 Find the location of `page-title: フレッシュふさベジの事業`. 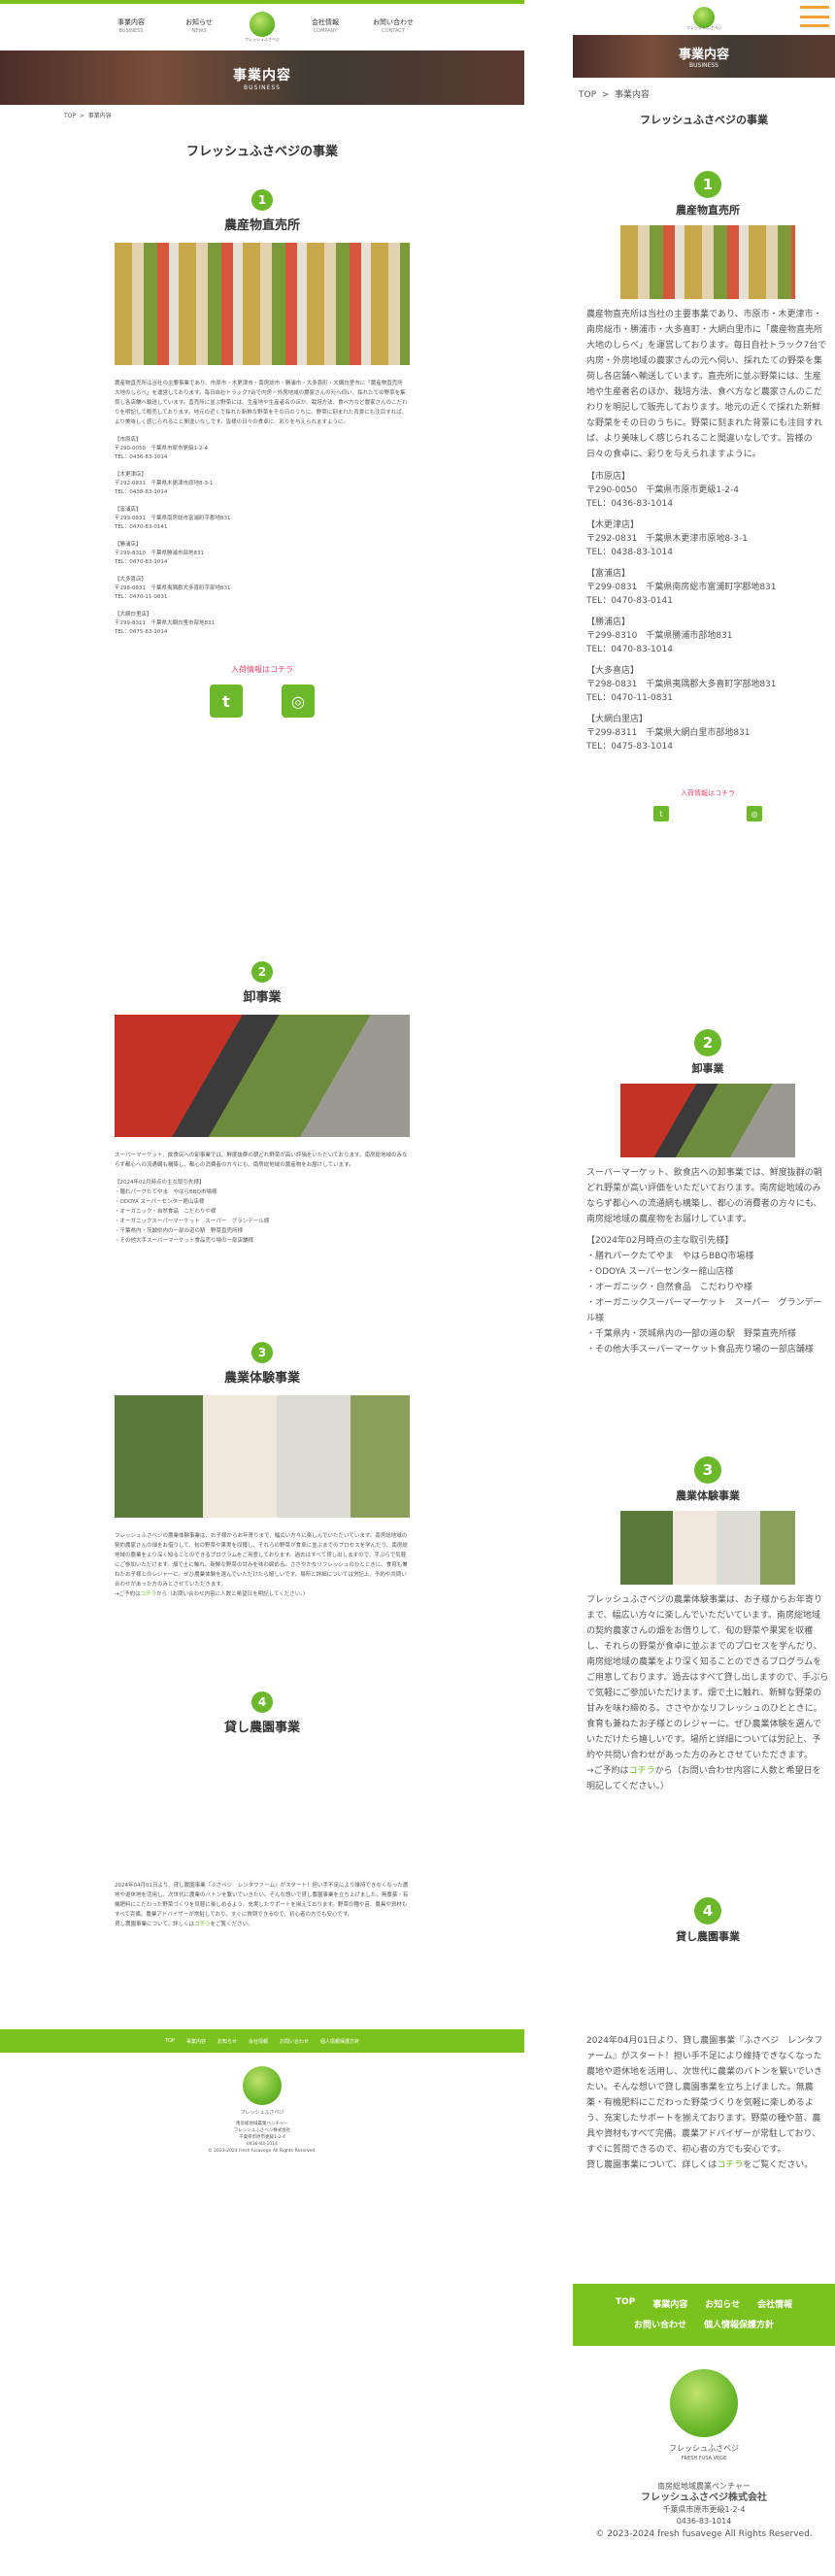

page-title: フレッシュふさベジの事業 is located at coordinates (704, 120).